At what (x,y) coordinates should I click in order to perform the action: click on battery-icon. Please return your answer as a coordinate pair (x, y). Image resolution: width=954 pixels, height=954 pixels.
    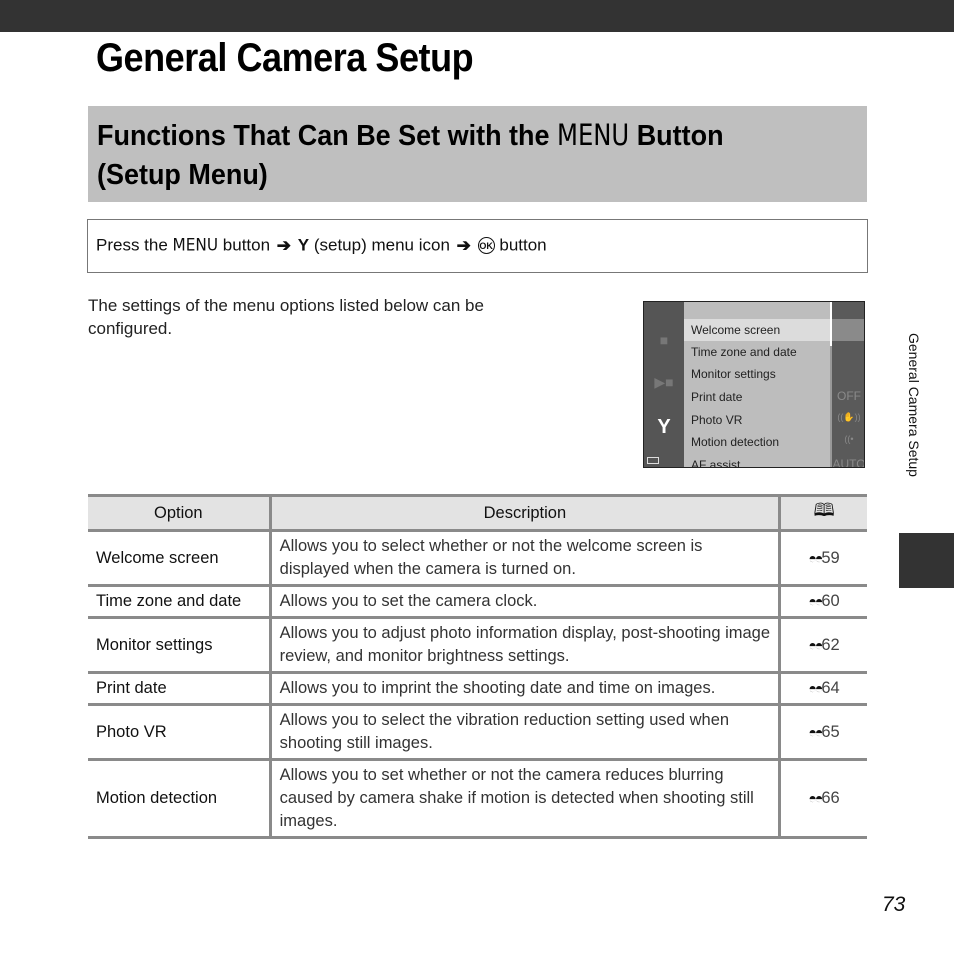
    Looking at the image, I should click on (653, 460).